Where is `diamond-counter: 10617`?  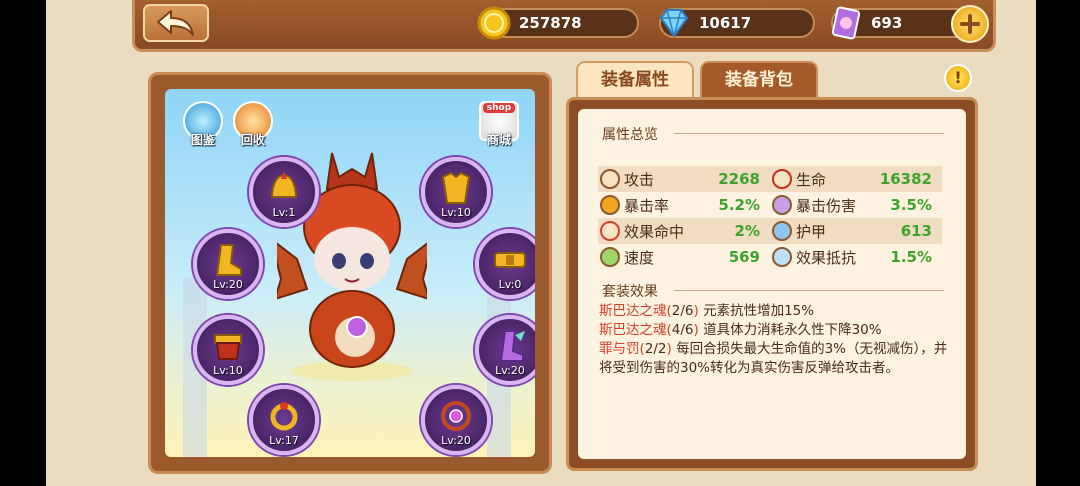 diamond-counter: 10617 is located at coordinates (737, 23).